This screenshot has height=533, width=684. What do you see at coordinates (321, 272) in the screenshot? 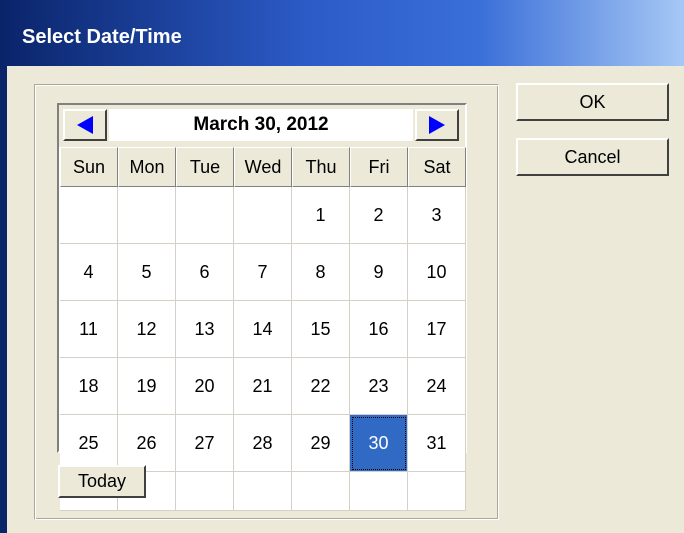
I see `day-cell: 8` at bounding box center [321, 272].